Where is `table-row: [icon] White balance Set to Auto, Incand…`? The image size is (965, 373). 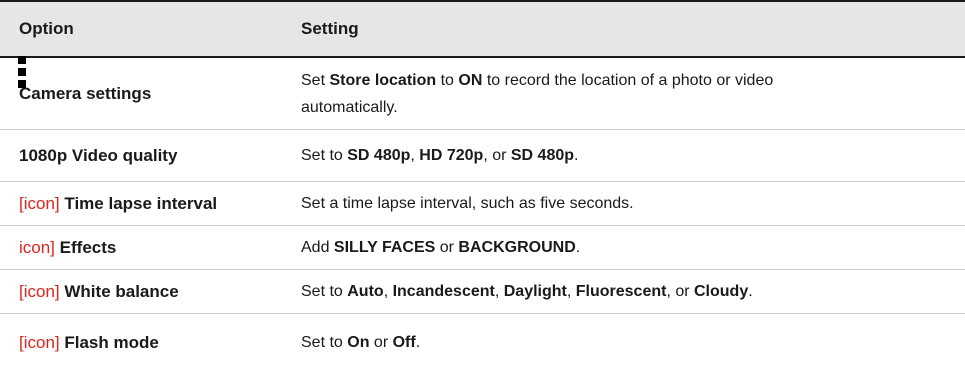 table-row: [icon] White balance Set to Auto, Incand… is located at coordinates (482, 292).